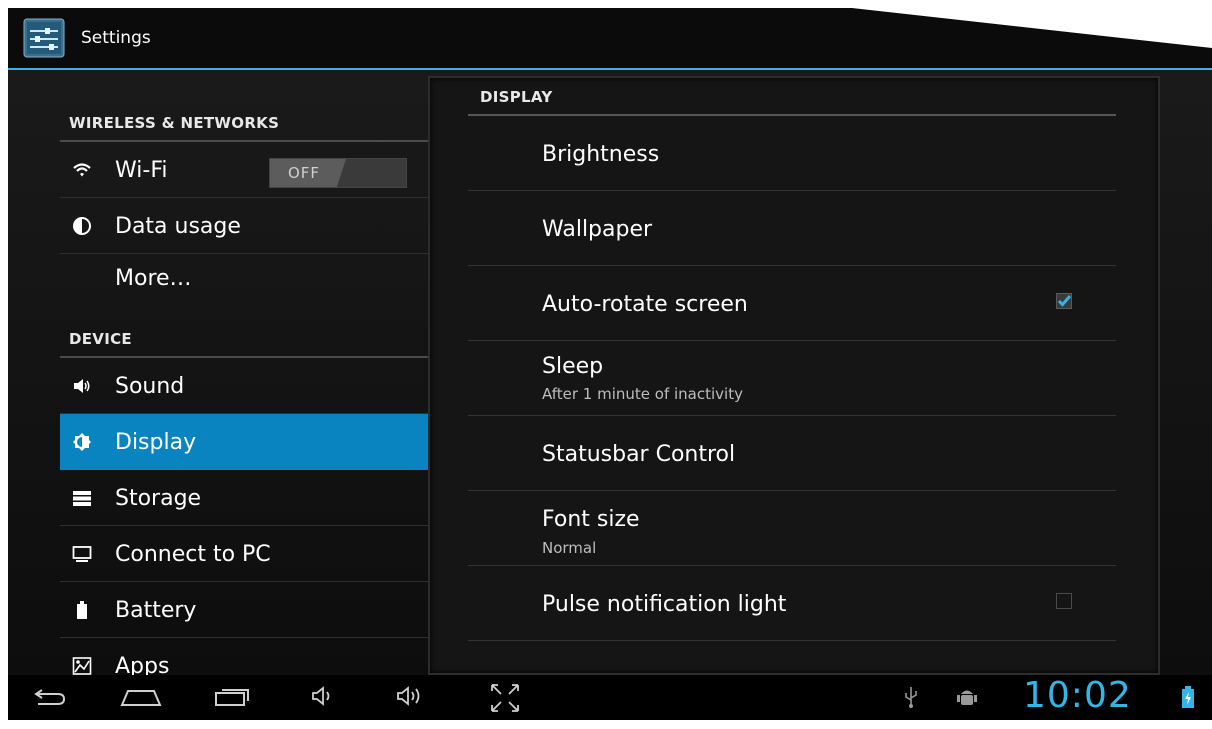  Describe the element at coordinates (505, 698) in the screenshot. I see `fullscreen-icon` at that location.